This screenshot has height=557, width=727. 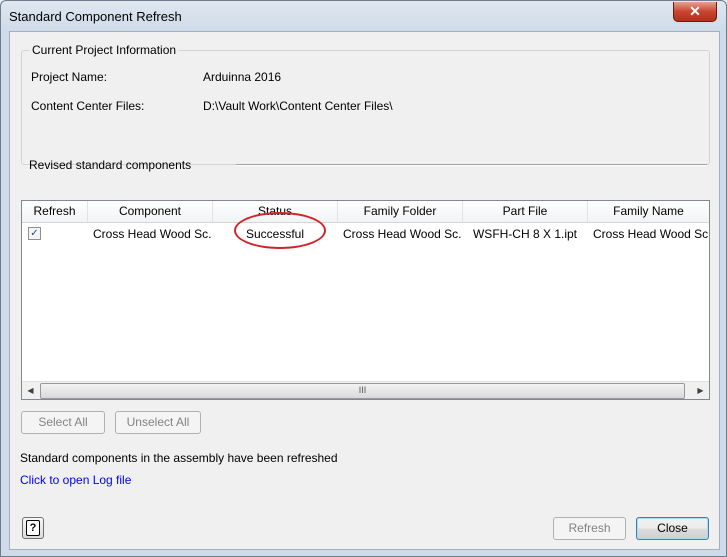 What do you see at coordinates (88, 106) in the screenshot?
I see `content-center-label: Content Center Files:` at bounding box center [88, 106].